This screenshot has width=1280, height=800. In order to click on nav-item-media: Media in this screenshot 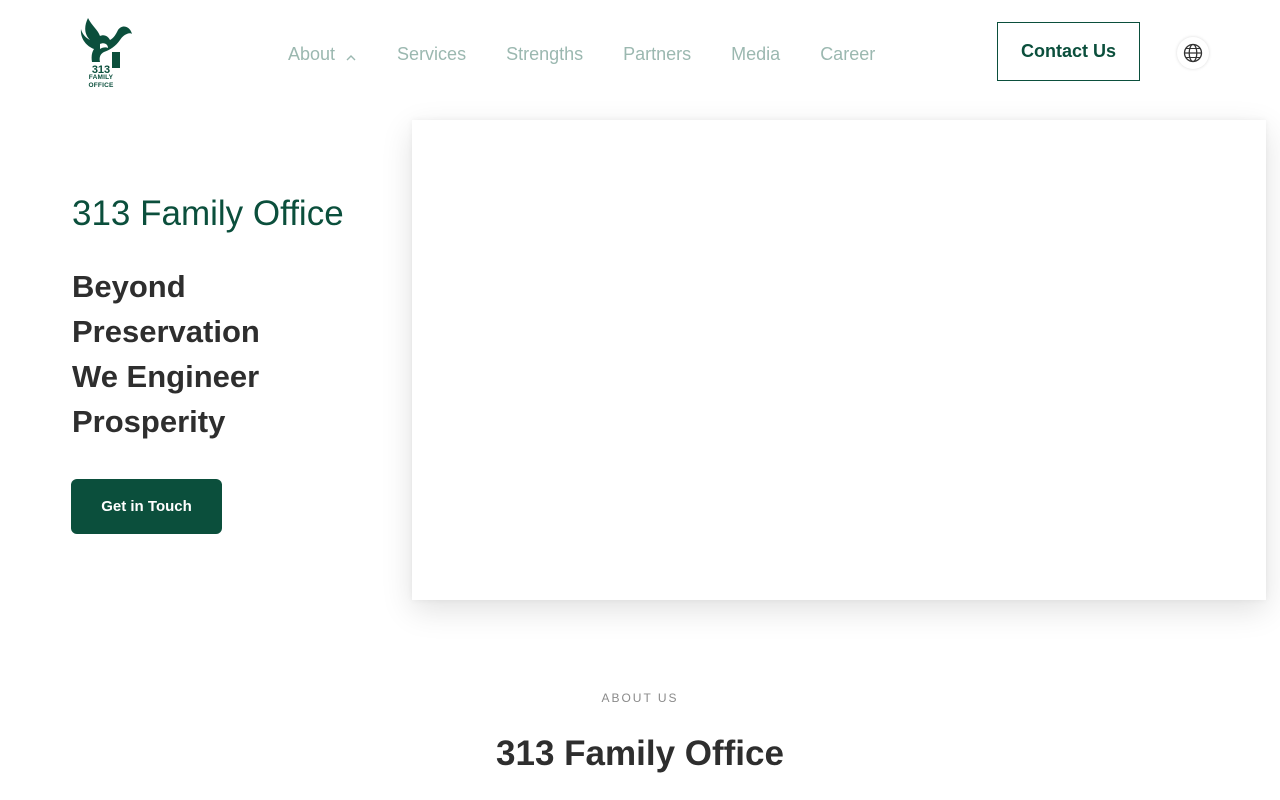, I will do `click(755, 54)`.